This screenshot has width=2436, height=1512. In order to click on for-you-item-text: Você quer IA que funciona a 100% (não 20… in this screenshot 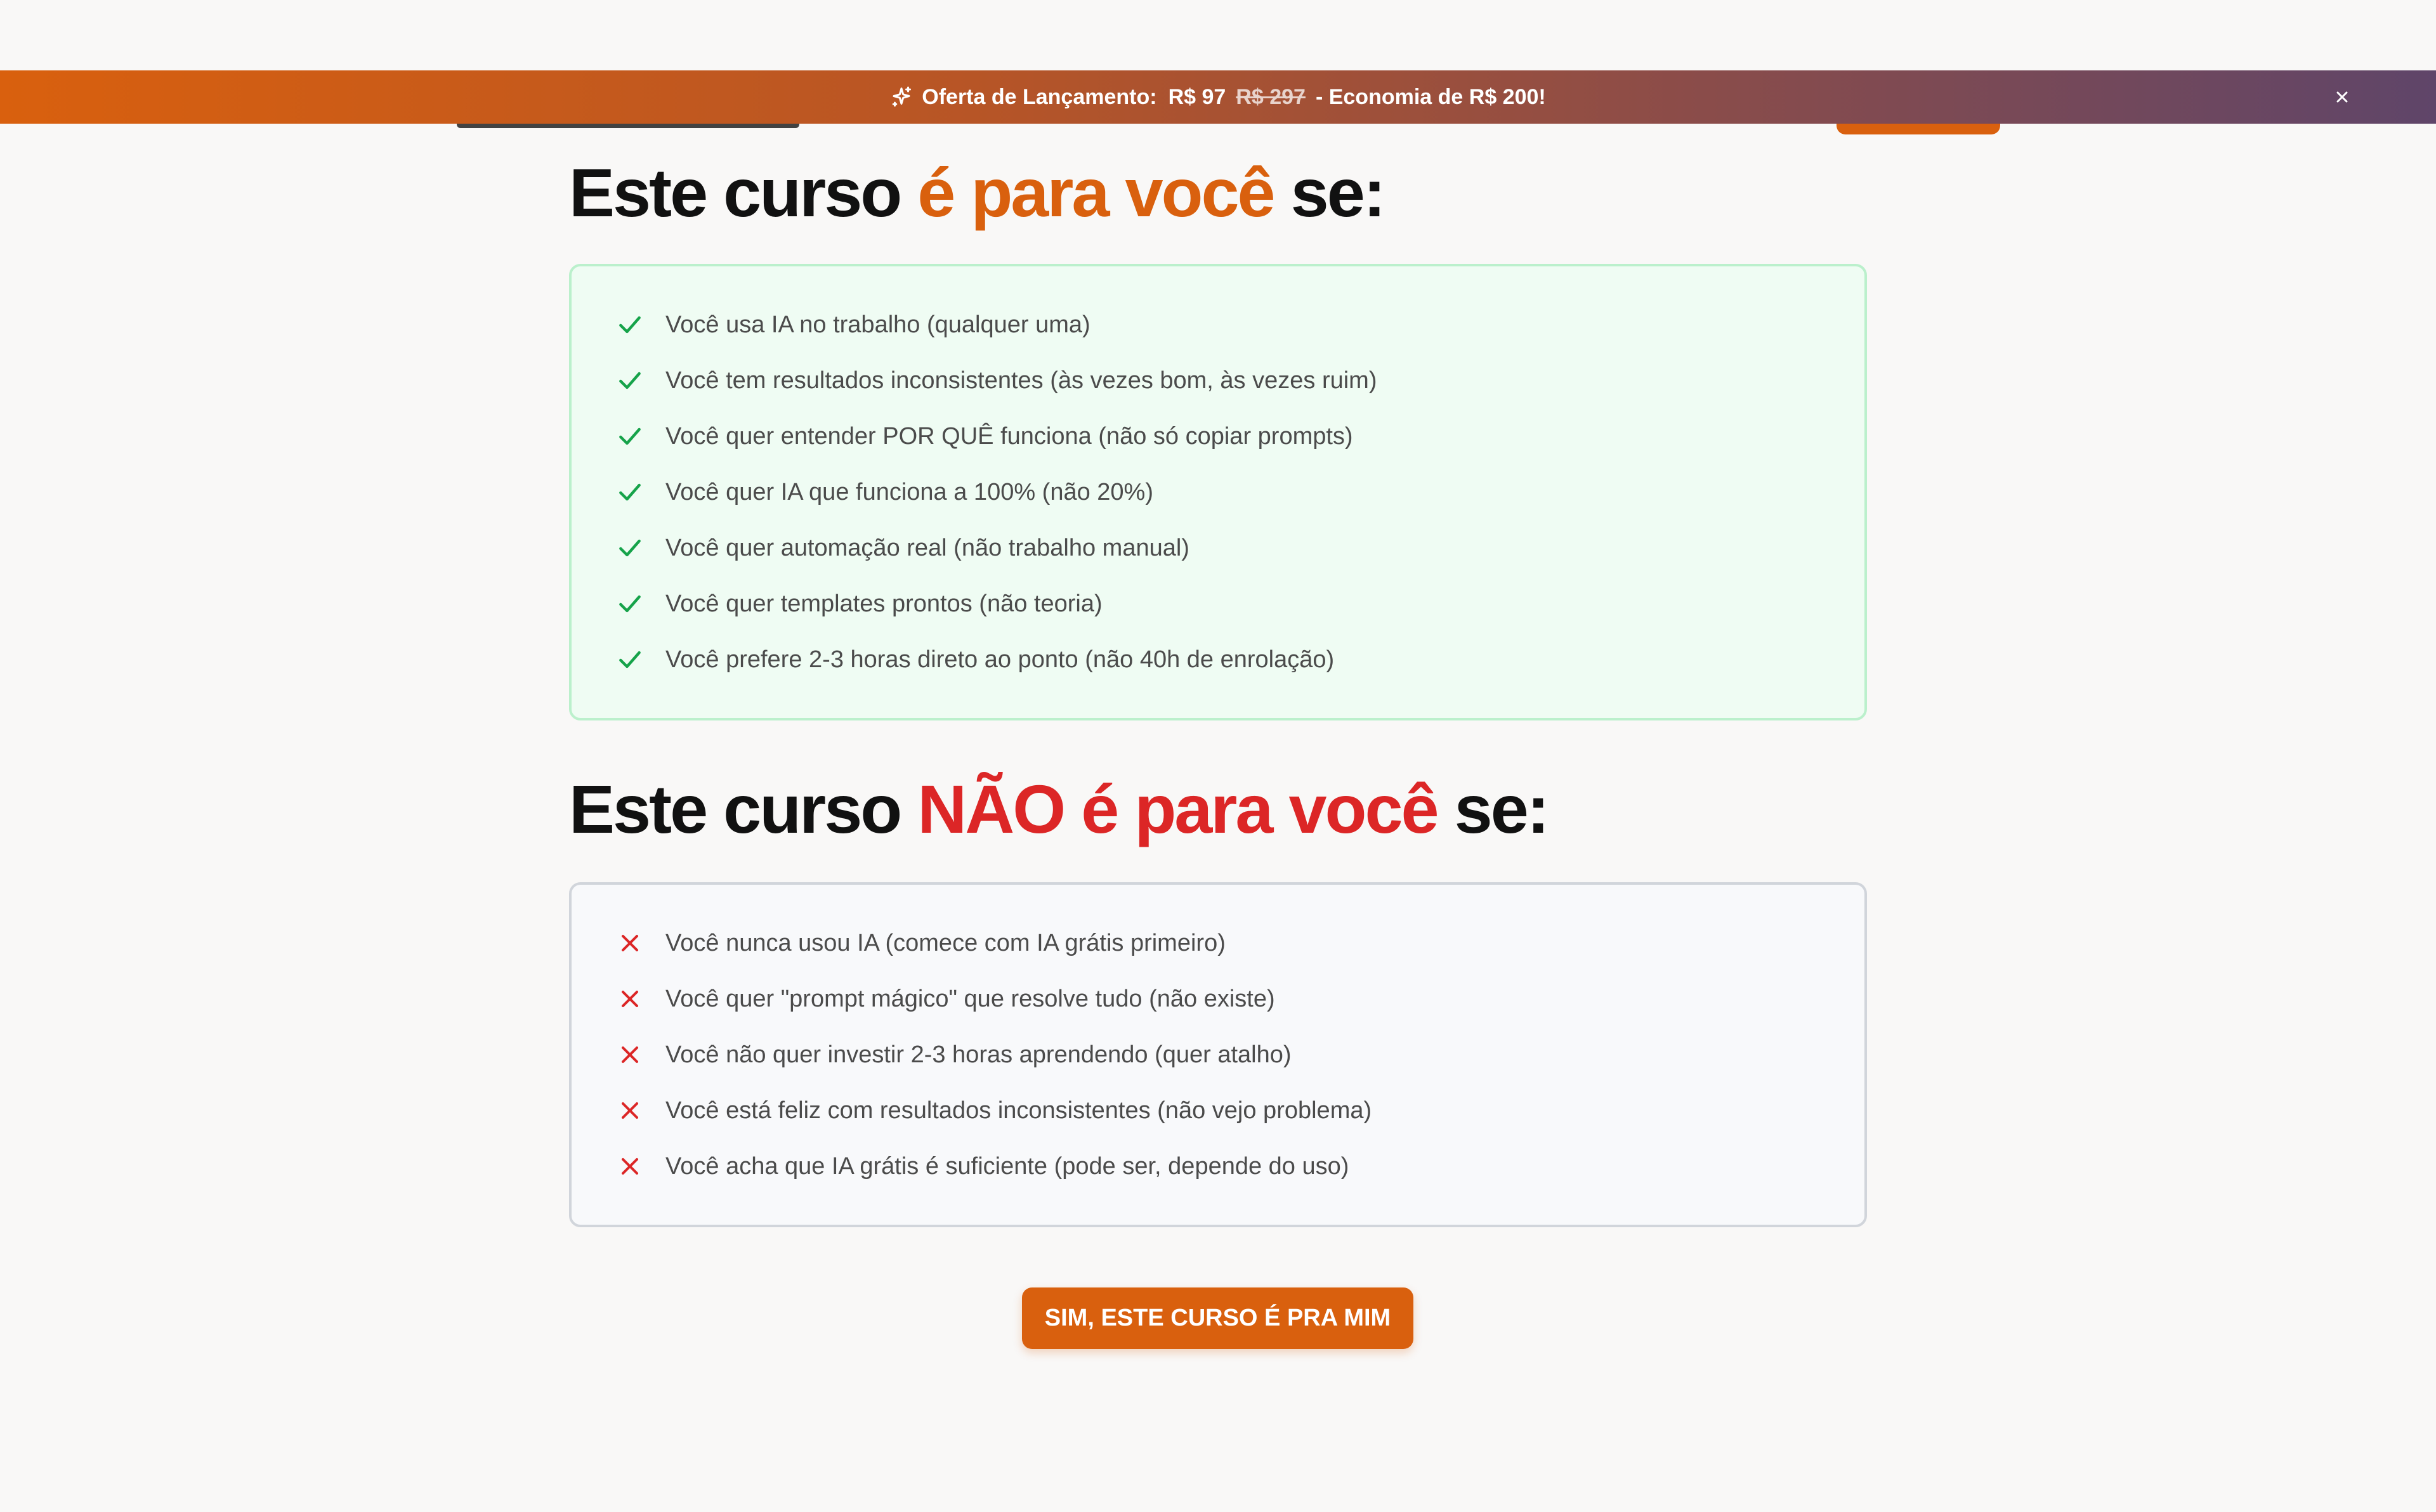, I will do `click(909, 492)`.